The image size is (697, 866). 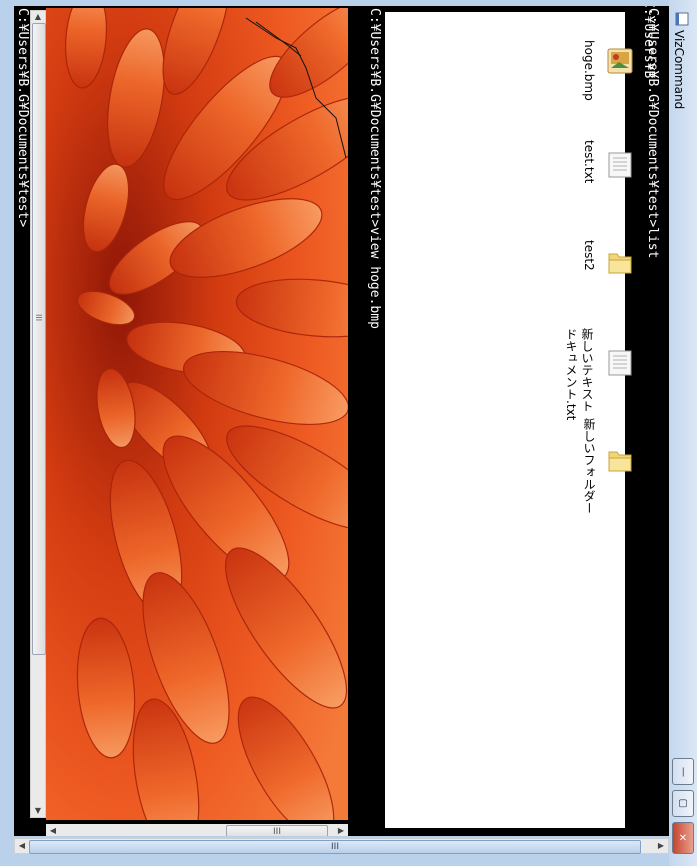 I want to click on console-prompt: C:¥Users¥B.G¥Documents¥test>, so click(x=22, y=118).